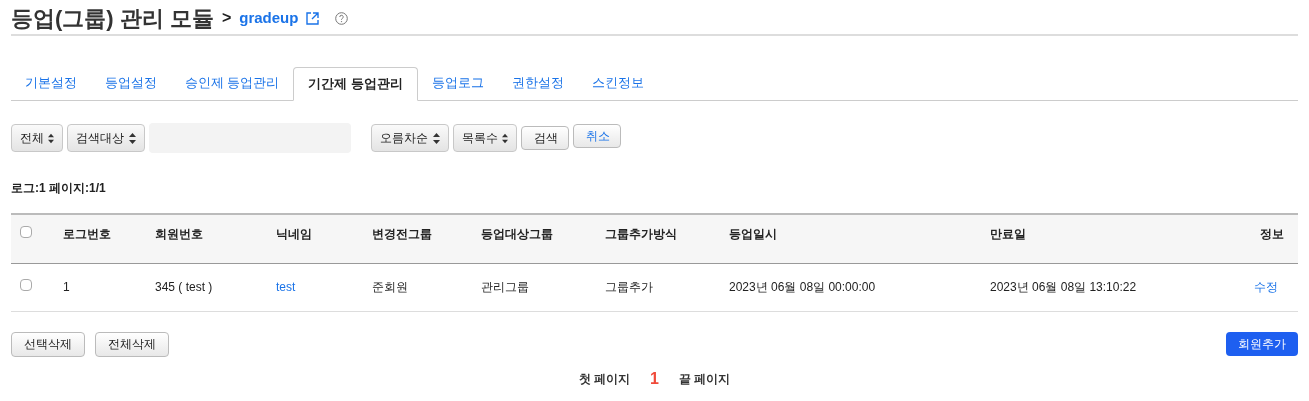 The height and width of the screenshot is (401, 1309). Describe the element at coordinates (324, 238) in the screenshot. I see `column-header: 닉네임` at that location.